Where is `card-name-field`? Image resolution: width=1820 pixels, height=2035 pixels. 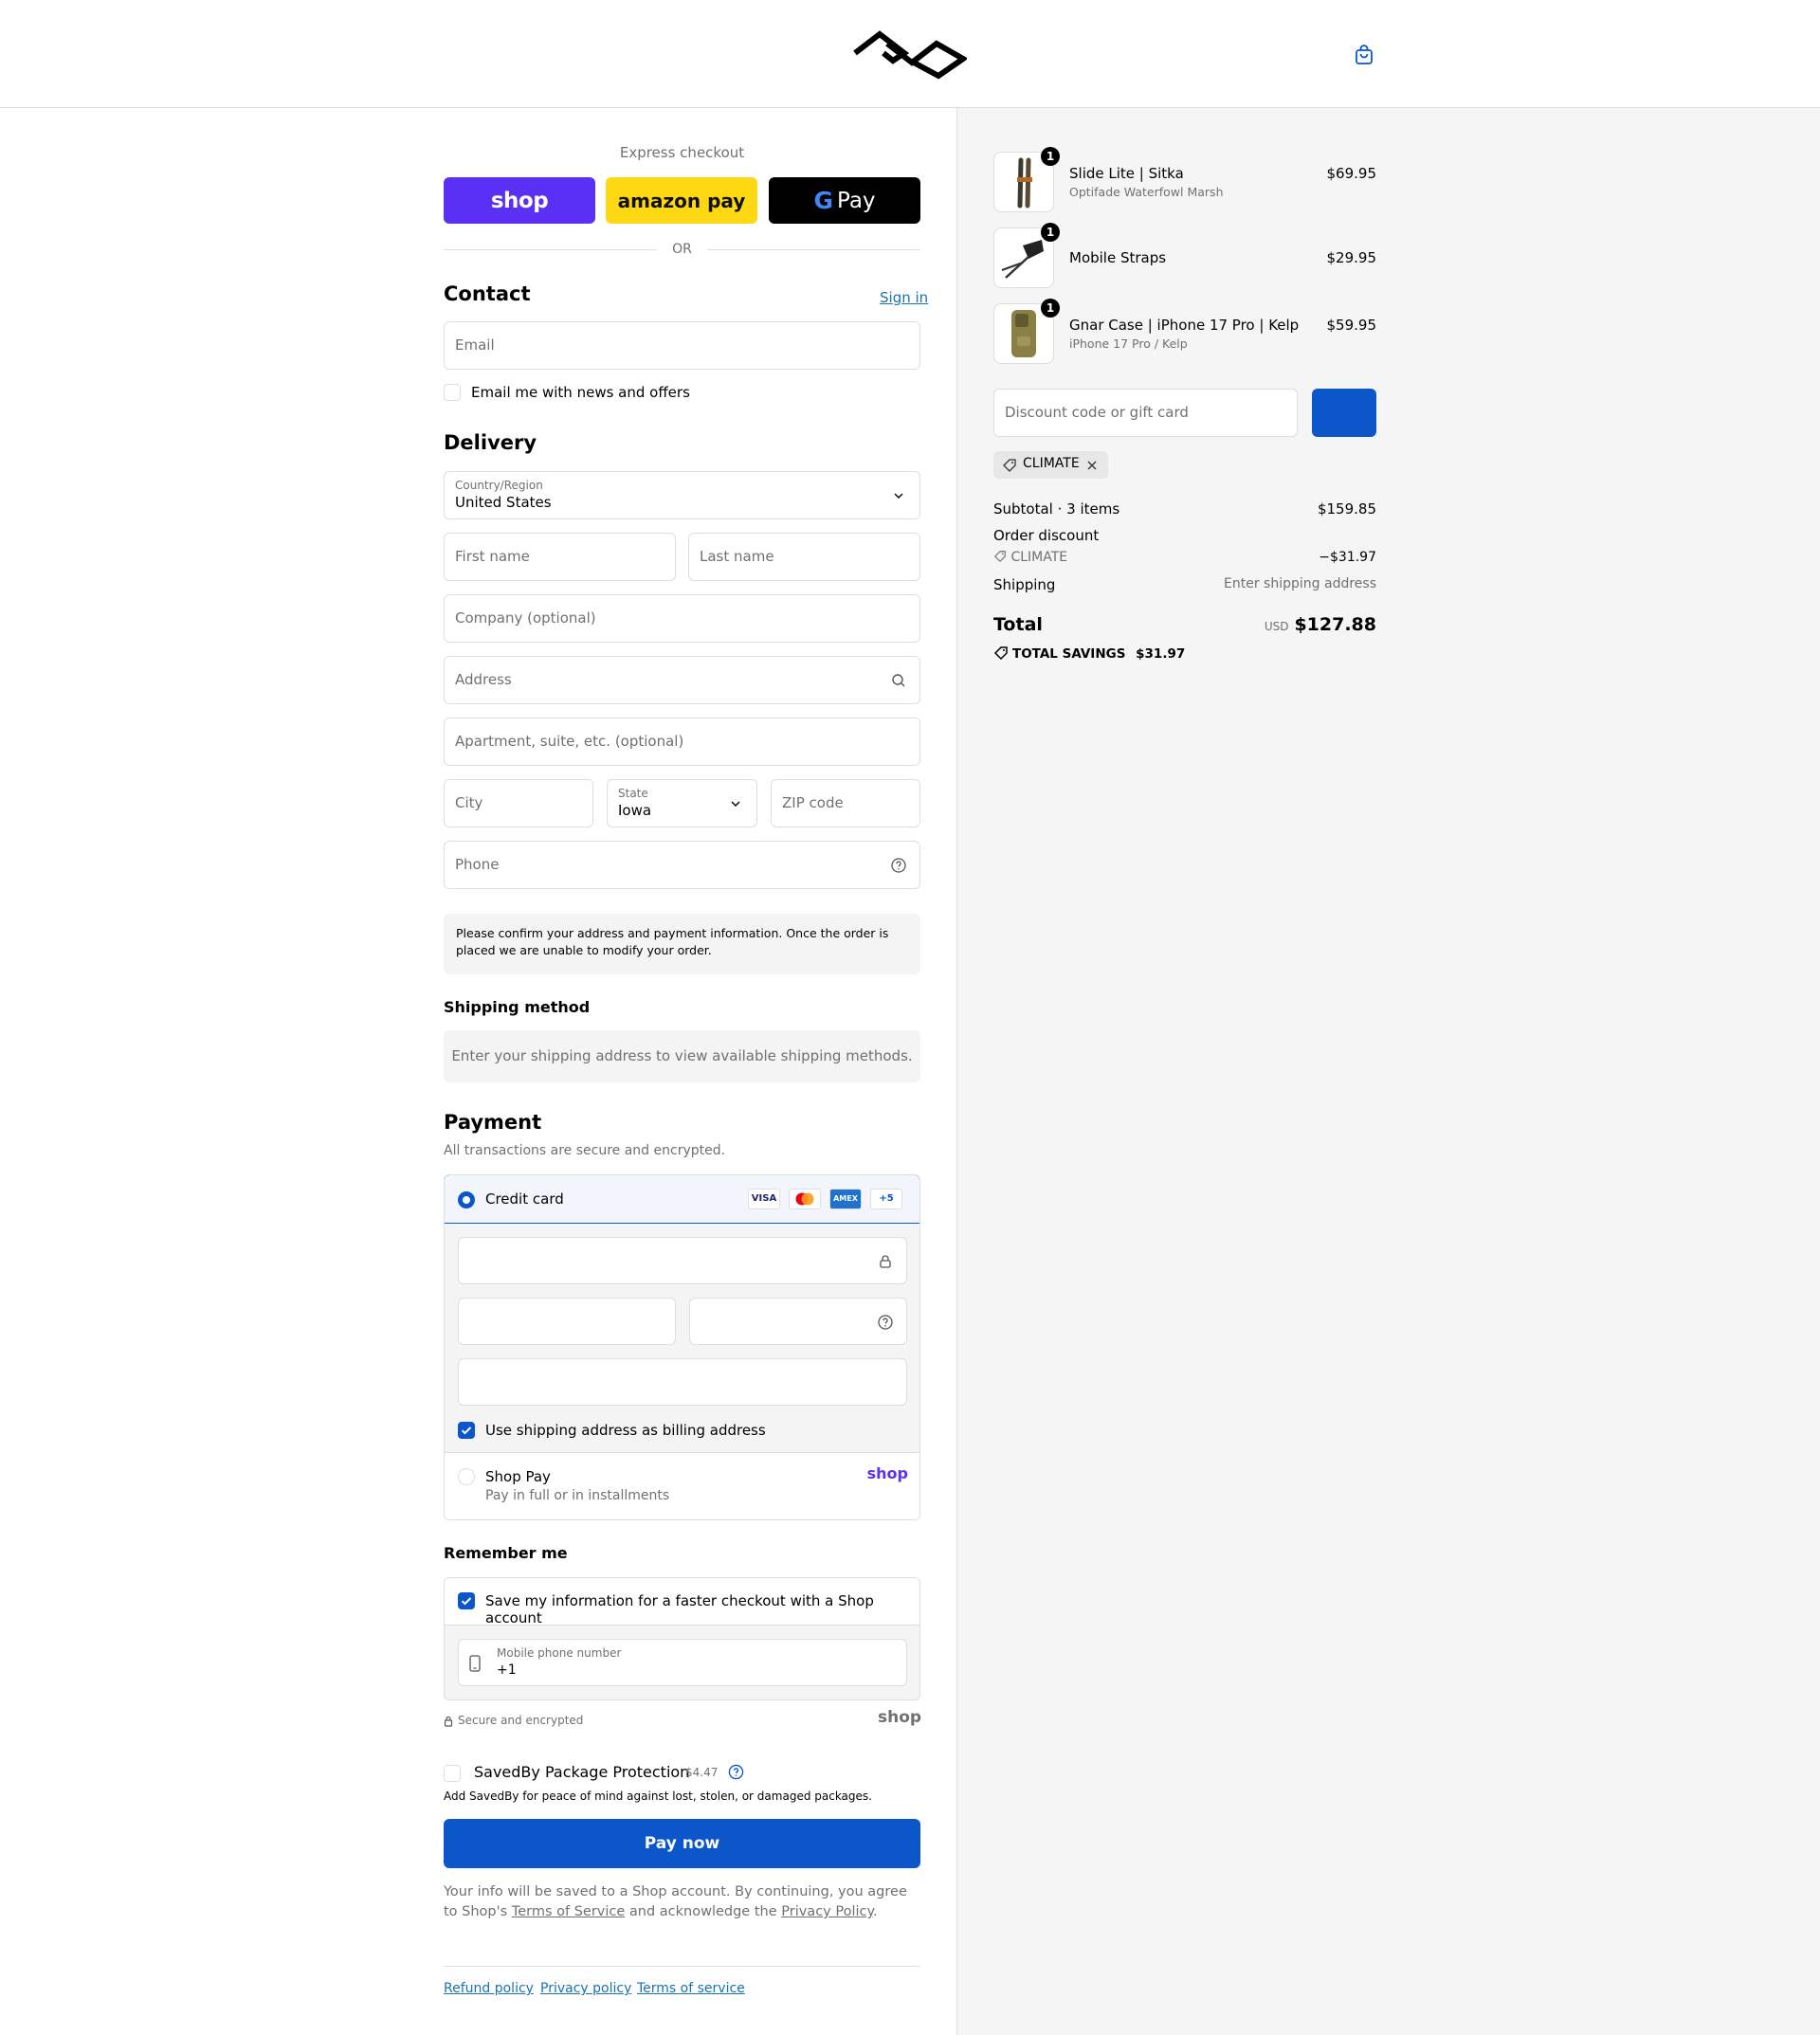
card-name-field is located at coordinates (682, 1382).